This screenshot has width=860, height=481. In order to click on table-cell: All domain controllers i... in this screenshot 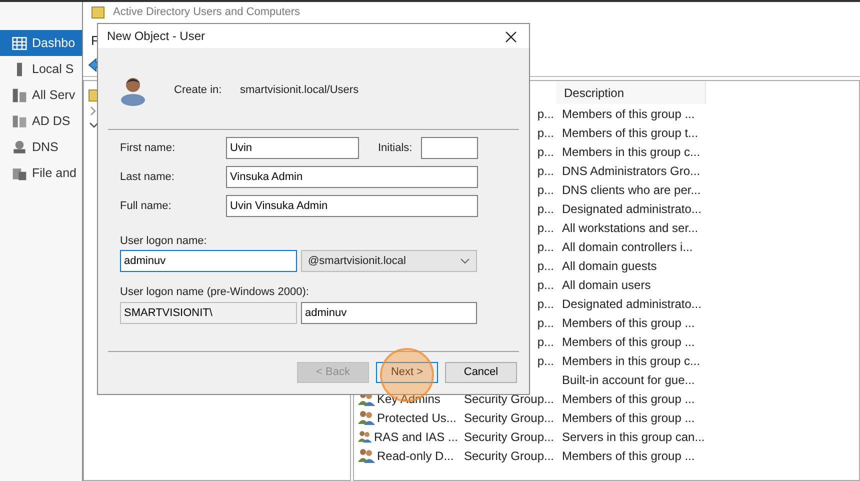, I will do `click(627, 247)`.